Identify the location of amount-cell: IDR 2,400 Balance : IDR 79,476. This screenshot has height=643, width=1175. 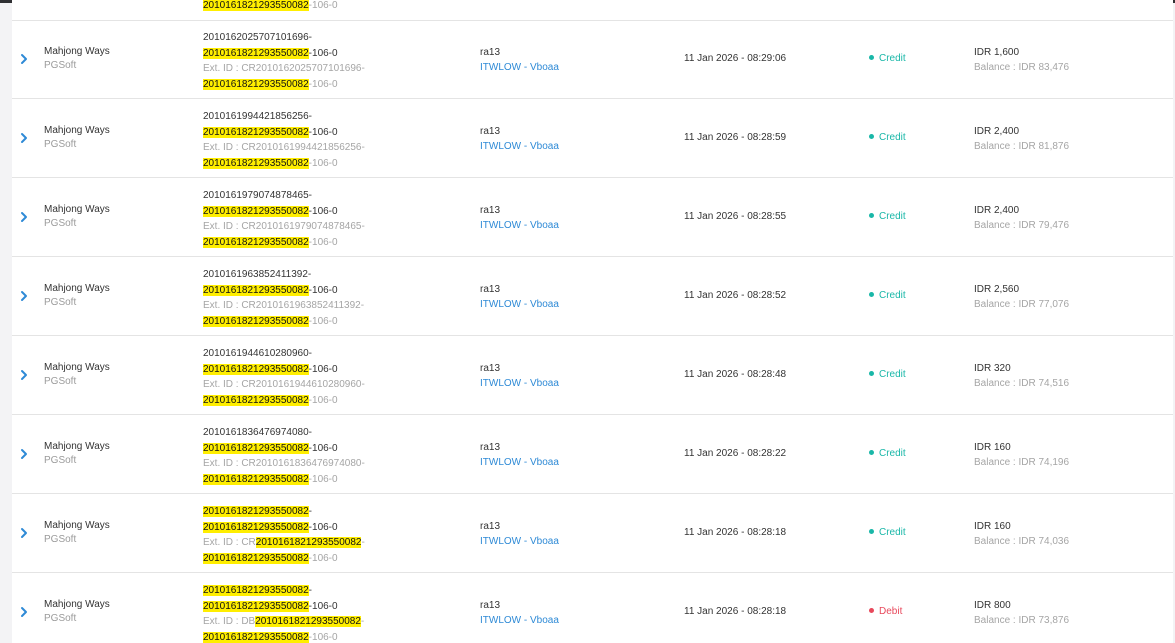
(1021, 218).